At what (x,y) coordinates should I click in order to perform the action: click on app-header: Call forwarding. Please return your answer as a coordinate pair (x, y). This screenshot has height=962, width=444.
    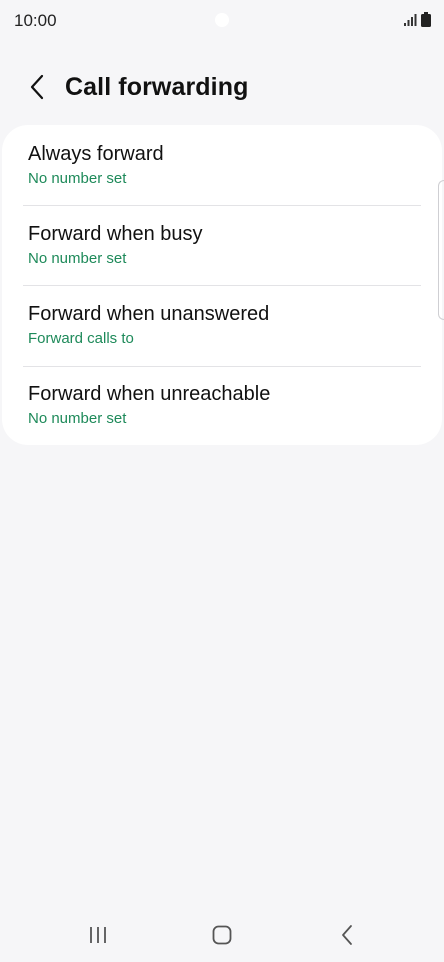
    Looking at the image, I should click on (222, 88).